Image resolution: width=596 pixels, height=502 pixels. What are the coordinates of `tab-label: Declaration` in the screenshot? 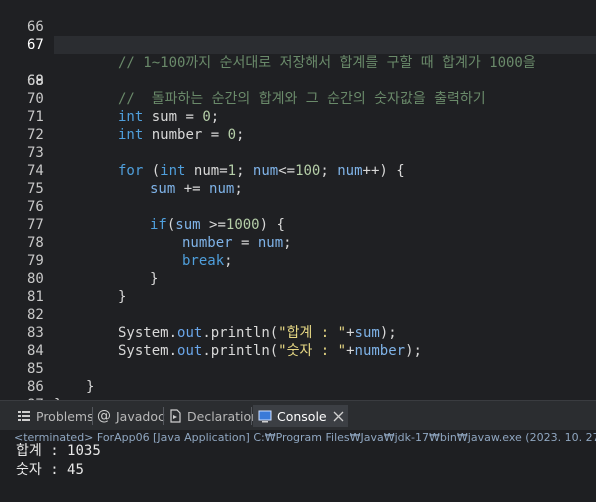 It's located at (223, 416).